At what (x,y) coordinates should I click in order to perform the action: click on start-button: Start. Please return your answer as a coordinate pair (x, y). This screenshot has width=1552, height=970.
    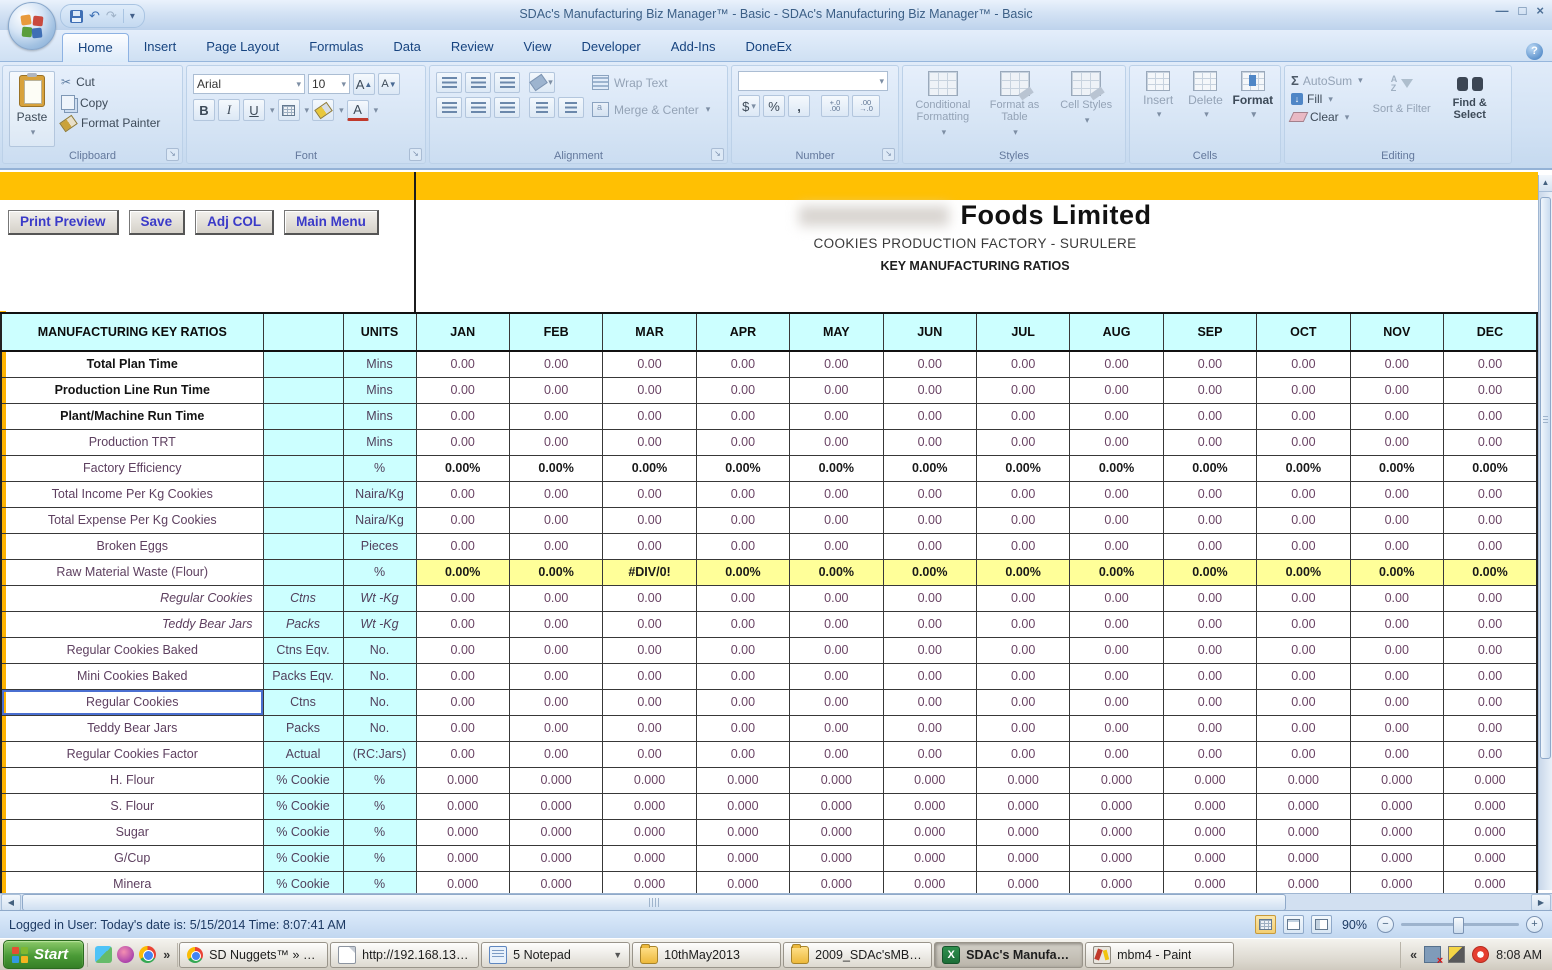
    Looking at the image, I should click on (44, 954).